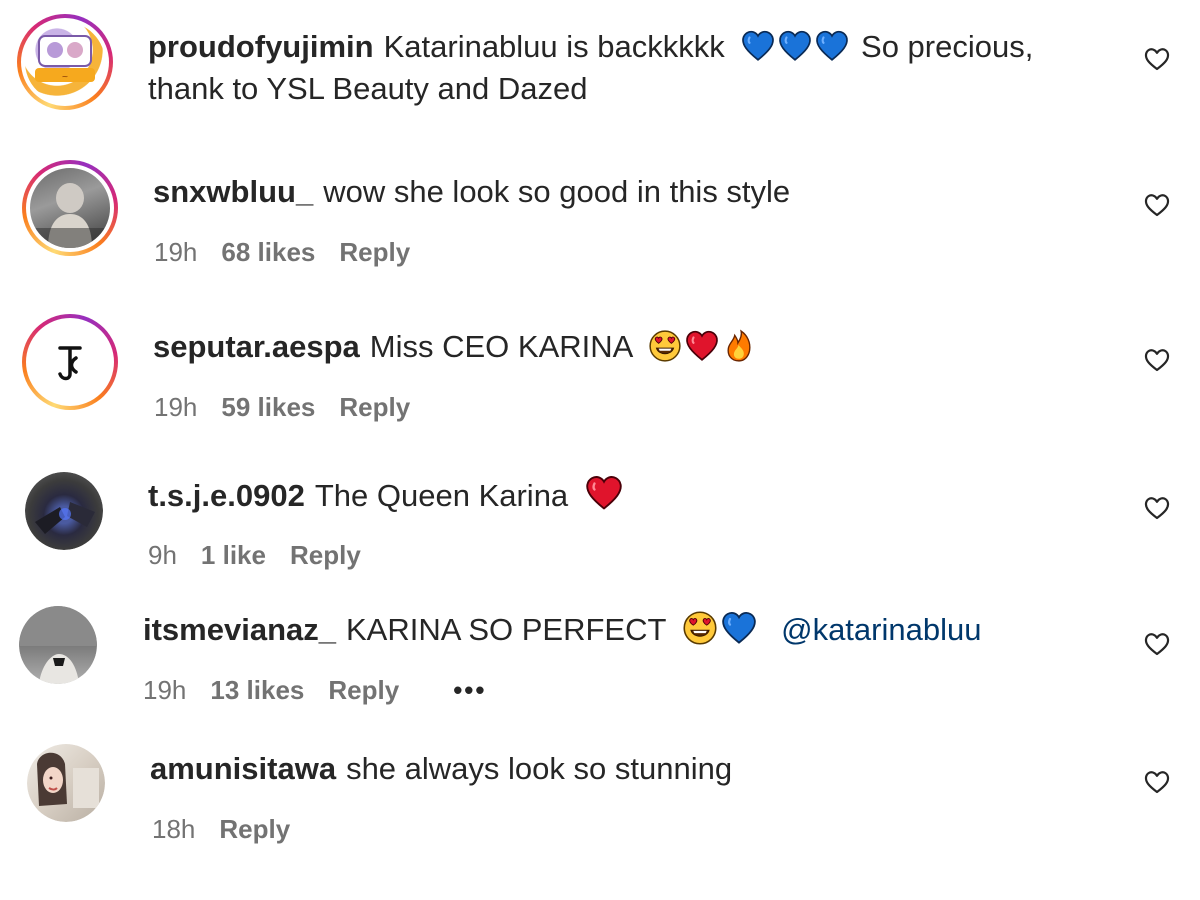 This screenshot has width=1200, height=900. I want to click on comment-meta: 18h Reply, so click(233, 829).